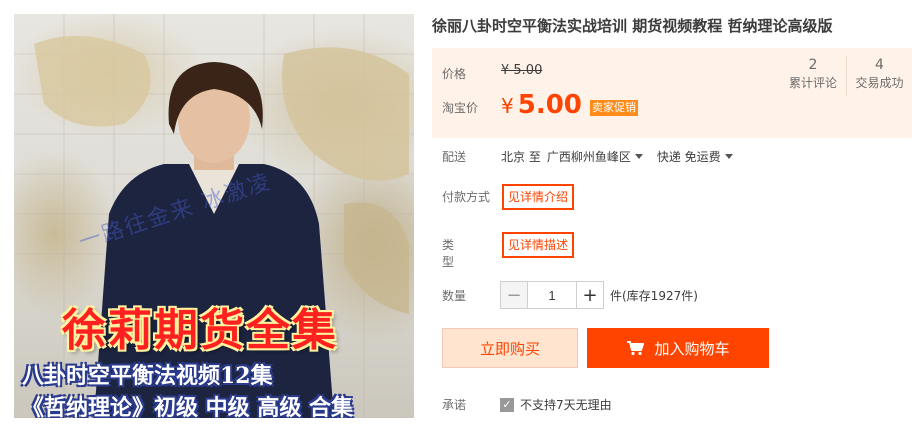 This screenshot has width=923, height=428. Describe the element at coordinates (510, 348) in the screenshot. I see `buy-now-button: 立即购买` at that location.